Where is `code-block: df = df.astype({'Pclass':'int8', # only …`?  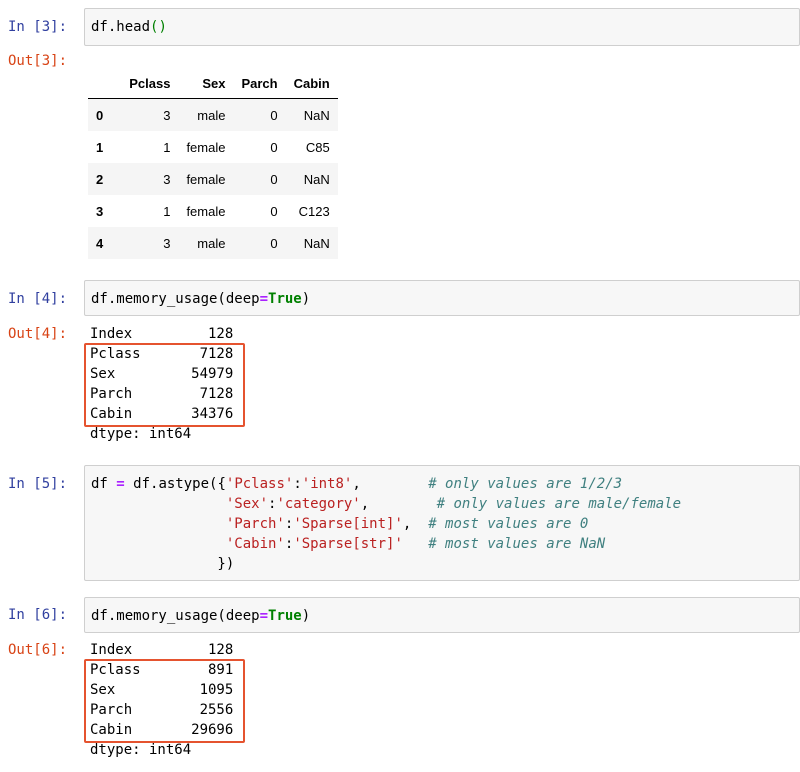
code-block: df = df.astype({'Pclass':'int8', # only … is located at coordinates (386, 524).